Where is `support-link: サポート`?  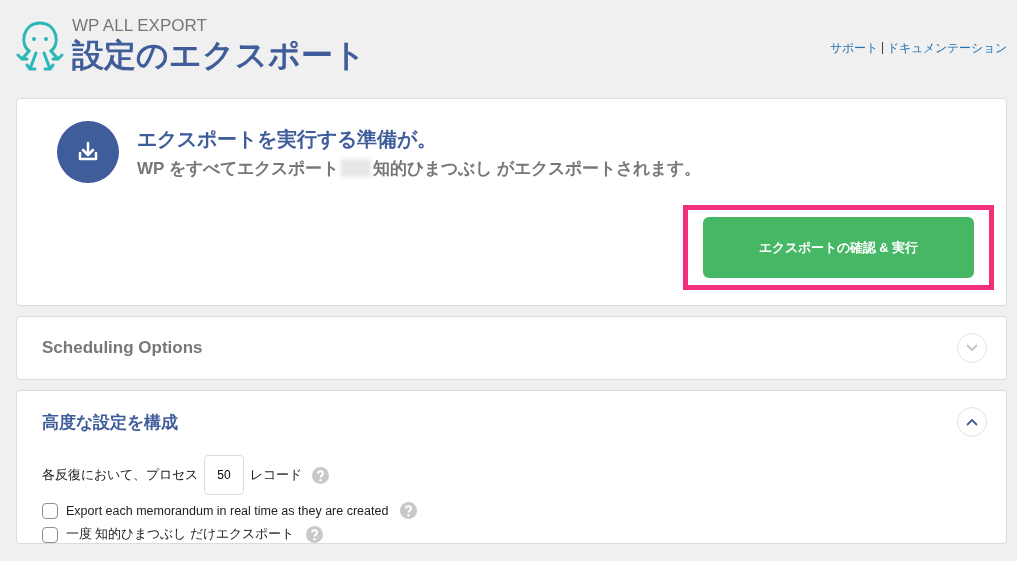 support-link: サポート is located at coordinates (853, 48).